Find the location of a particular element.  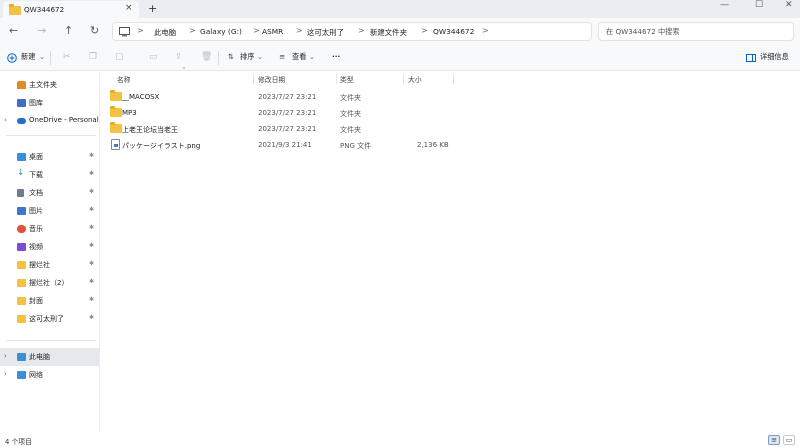

refresh-button: ↻ is located at coordinates (94, 30).